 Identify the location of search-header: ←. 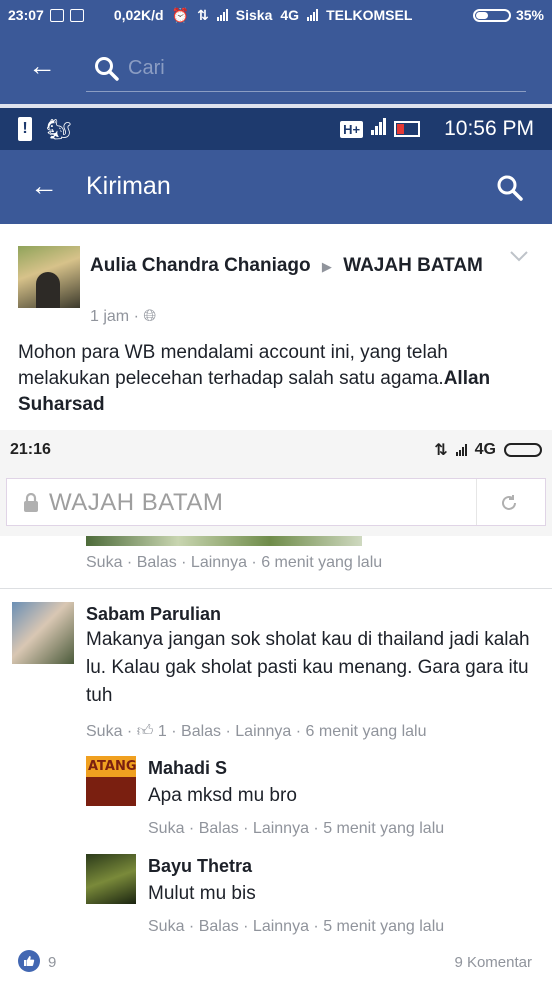
(276, 67).